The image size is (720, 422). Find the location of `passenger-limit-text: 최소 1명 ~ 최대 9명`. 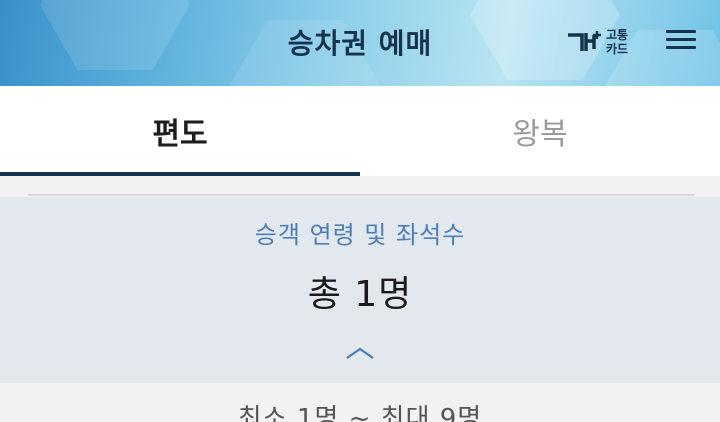

passenger-limit-text: 최소 1명 ~ 최대 9명 is located at coordinates (360, 413).